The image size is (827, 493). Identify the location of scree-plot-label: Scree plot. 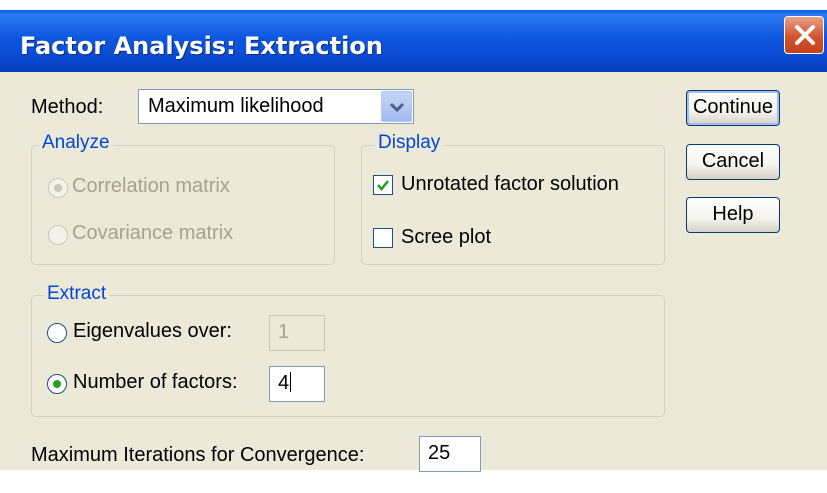
(446, 237).